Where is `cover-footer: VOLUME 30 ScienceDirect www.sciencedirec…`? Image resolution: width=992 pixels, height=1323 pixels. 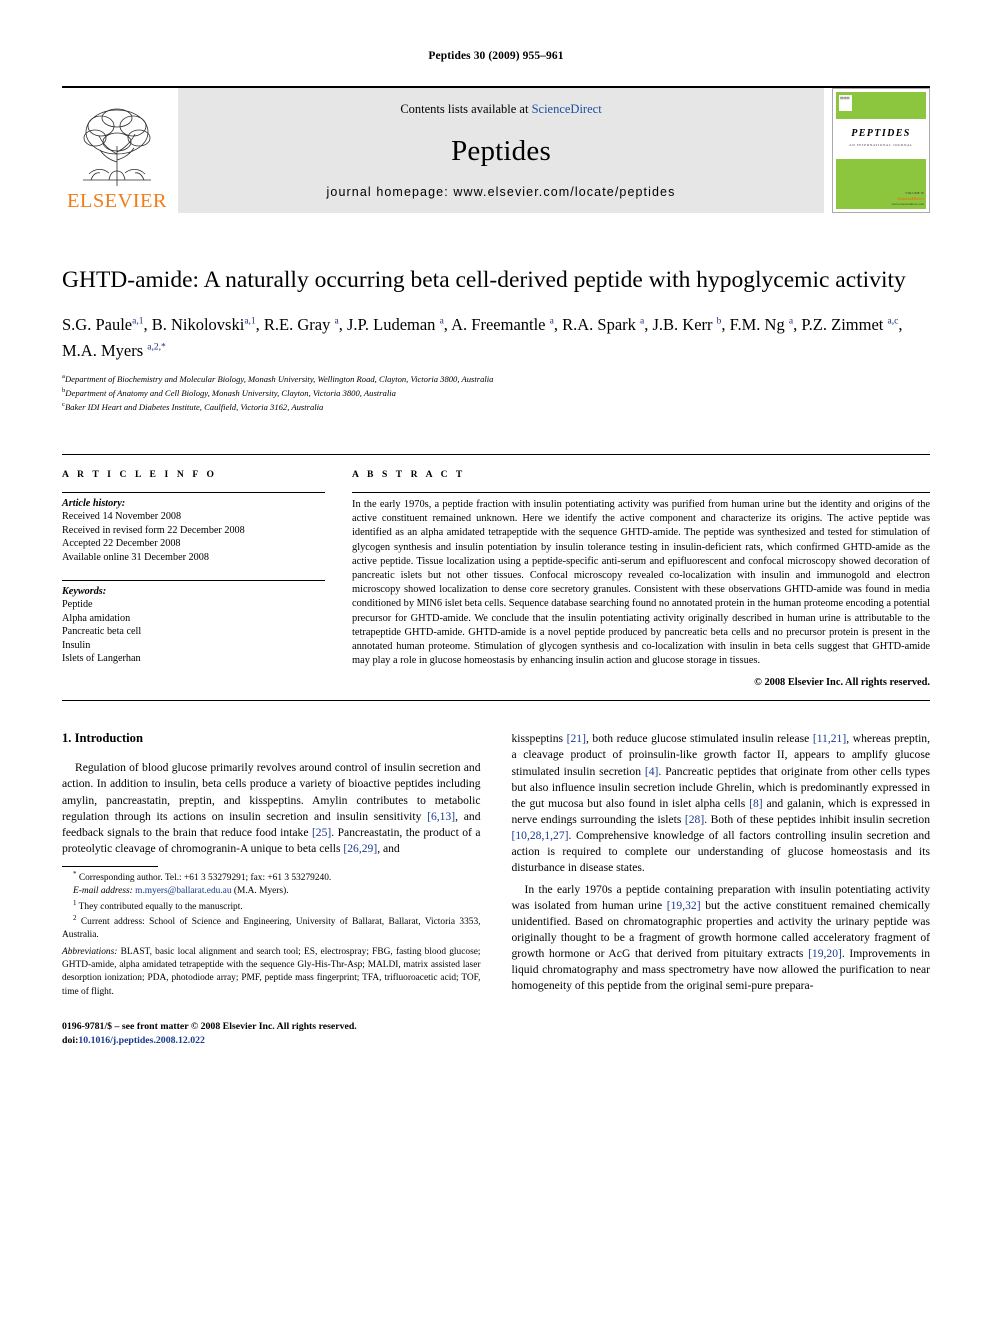
cover-footer: VOLUME 30 ScienceDirect www.sciencedirec… is located at coordinates (908, 199).